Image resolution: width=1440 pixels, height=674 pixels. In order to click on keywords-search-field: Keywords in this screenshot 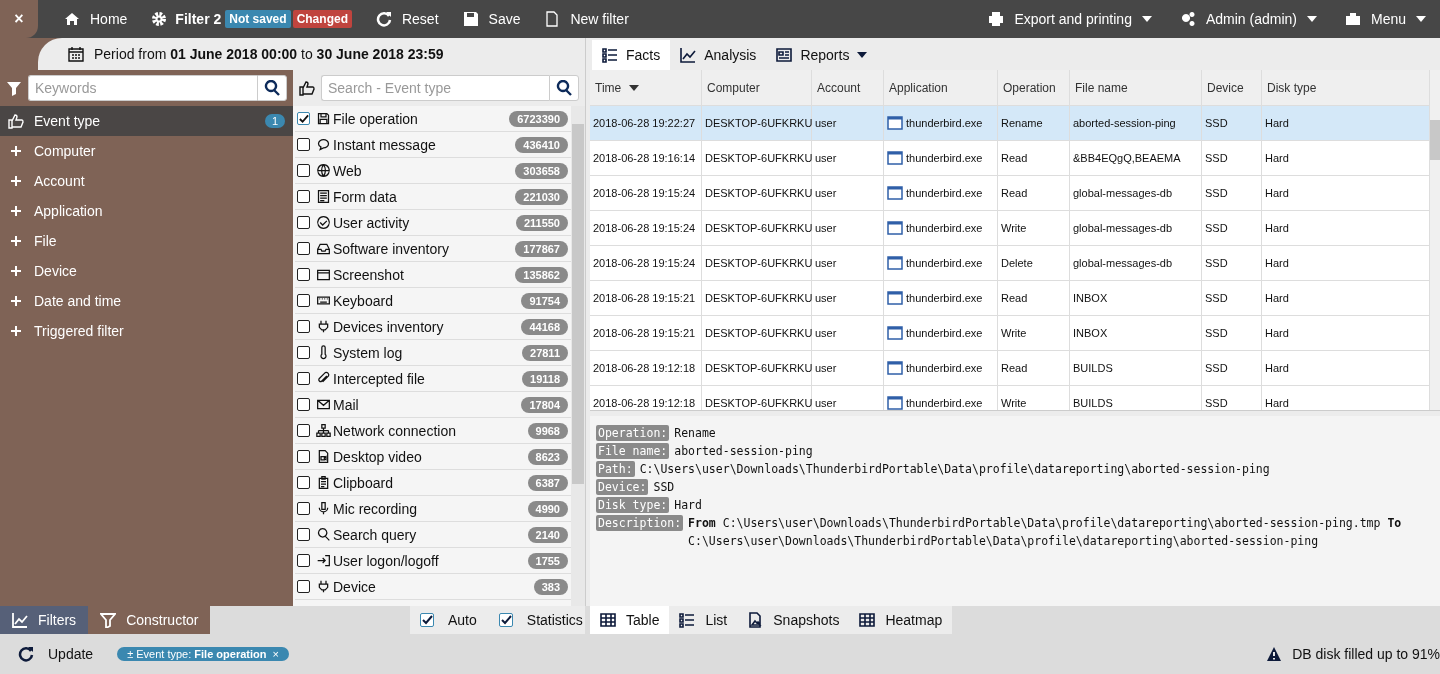, I will do `click(142, 88)`.